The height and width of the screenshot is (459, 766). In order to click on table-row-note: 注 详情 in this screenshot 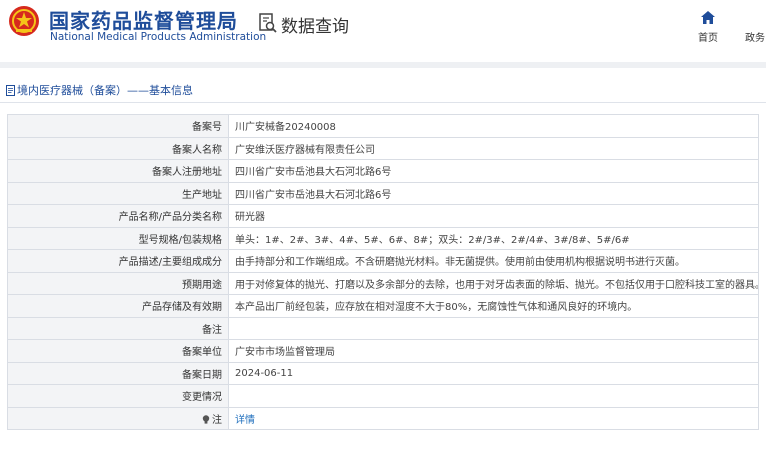, I will do `click(383, 418)`.